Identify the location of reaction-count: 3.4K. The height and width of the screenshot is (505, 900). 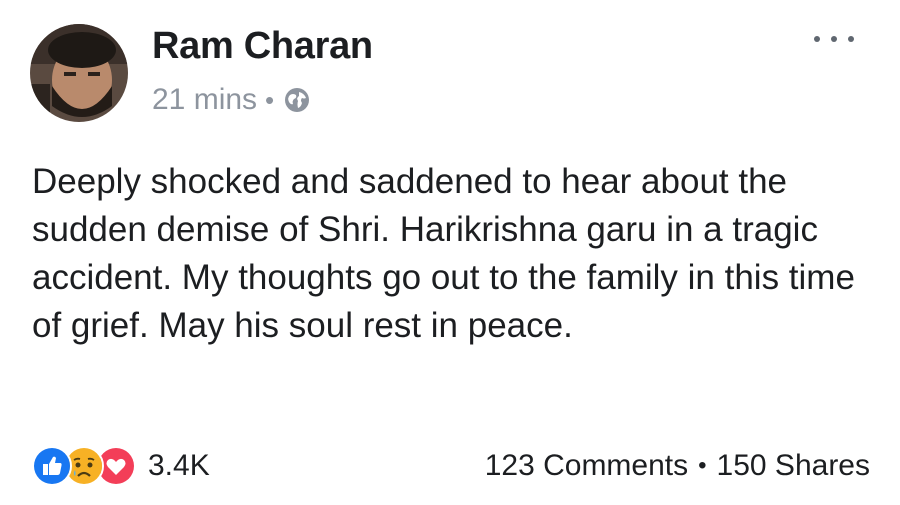
(179, 465).